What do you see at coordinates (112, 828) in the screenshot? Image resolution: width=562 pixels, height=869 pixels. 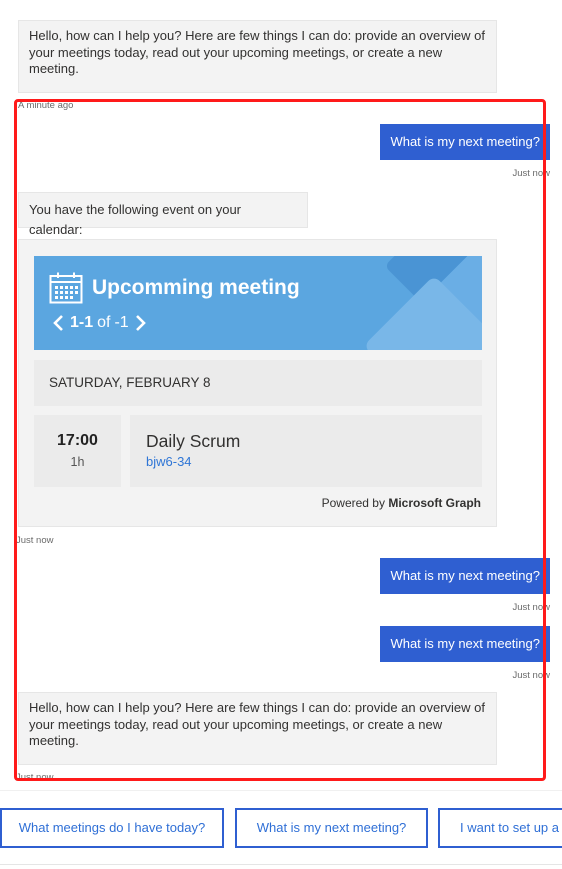 I see `suggestion-meetings-today: What meetings do I have today?` at bounding box center [112, 828].